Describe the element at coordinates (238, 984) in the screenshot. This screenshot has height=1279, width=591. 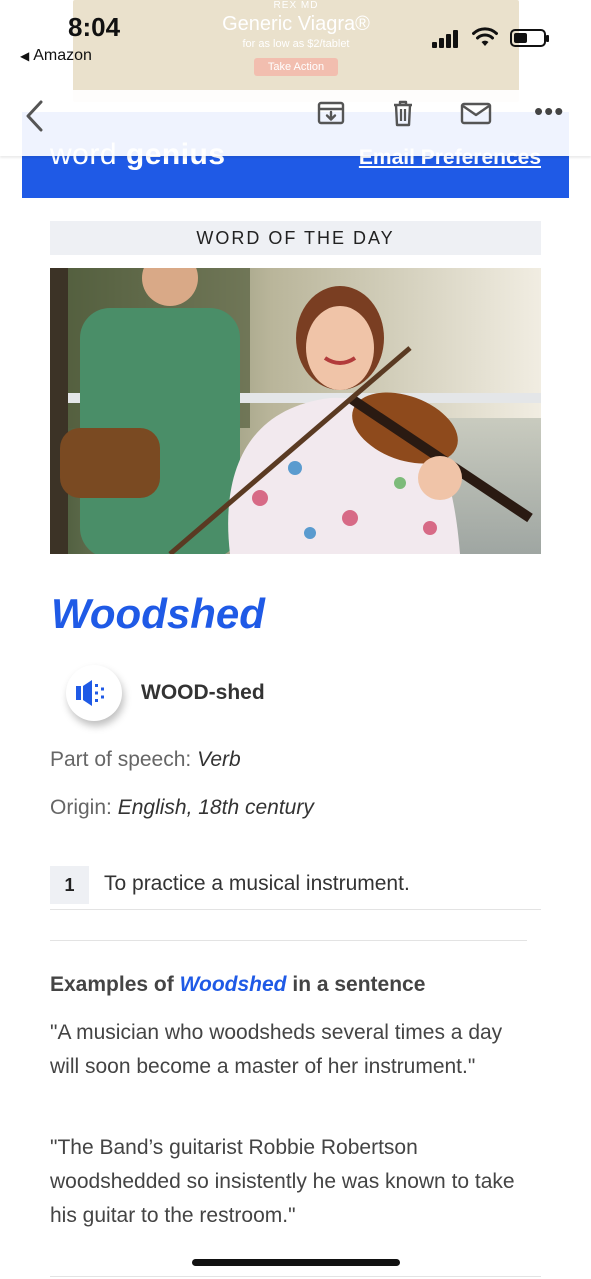
I see `examples-heading: Examples of Woodshed in a sentence` at that location.